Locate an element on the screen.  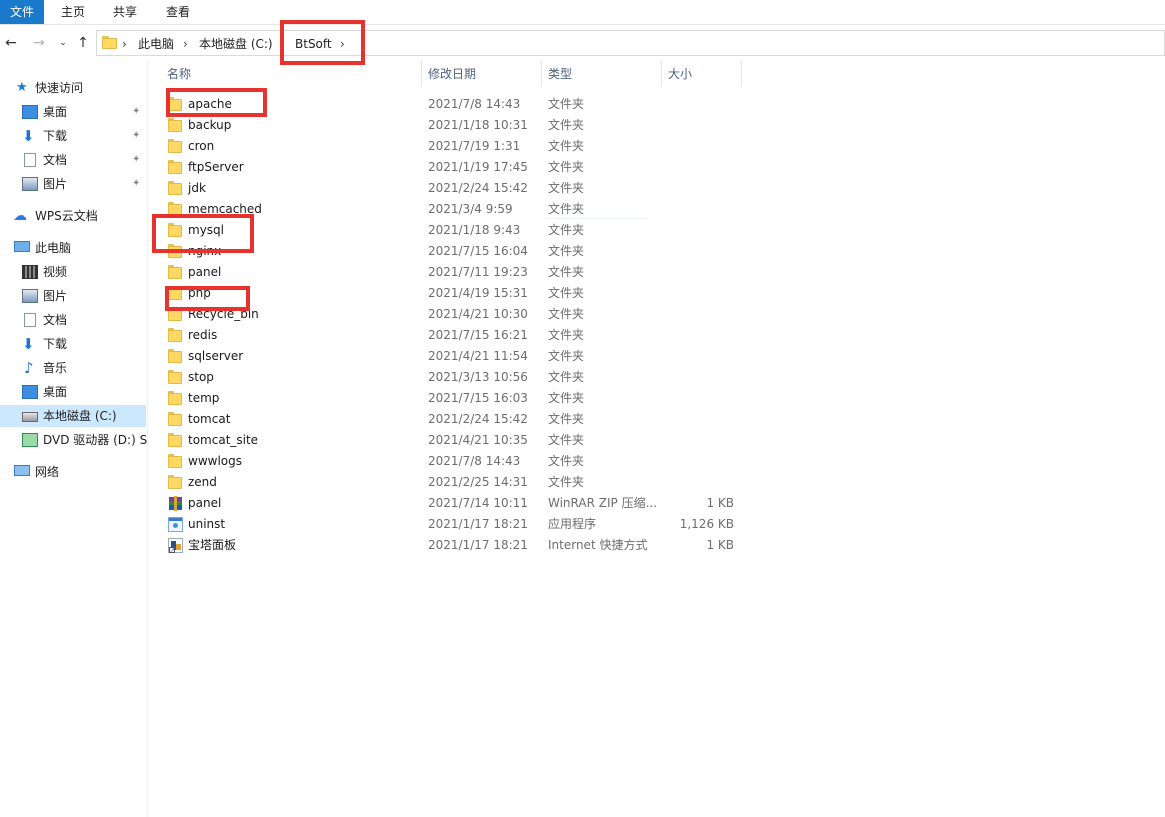
highlight-box-mysql is located at coordinates (203, 233).